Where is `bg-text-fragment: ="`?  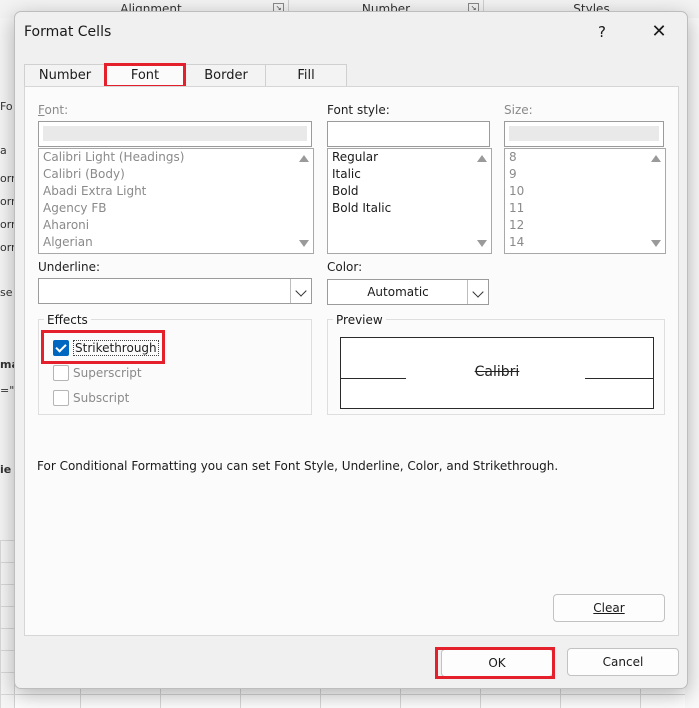 bg-text-fragment: =" is located at coordinates (7, 390).